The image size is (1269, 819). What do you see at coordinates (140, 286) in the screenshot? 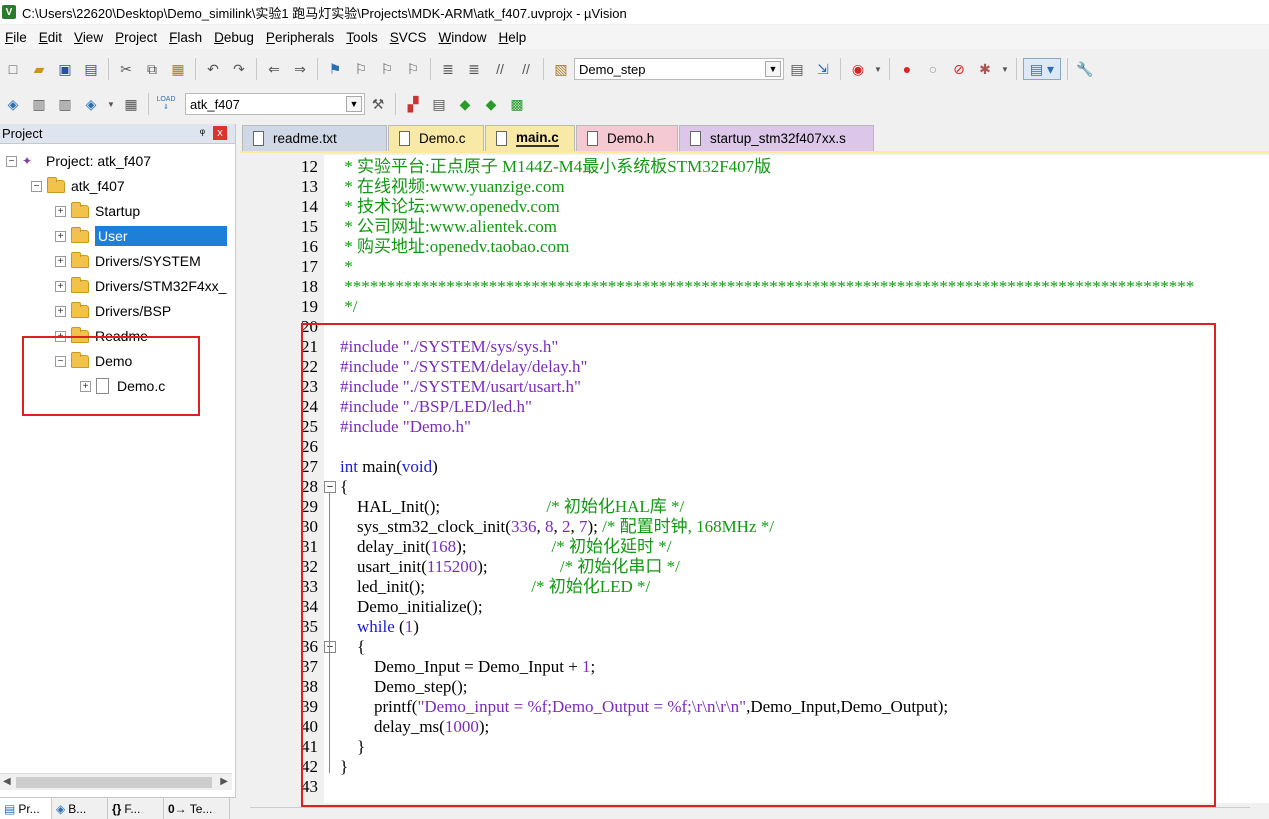
I see `tree-group-drivers-stm32: + Drivers/STM32F4xx_` at bounding box center [140, 286].